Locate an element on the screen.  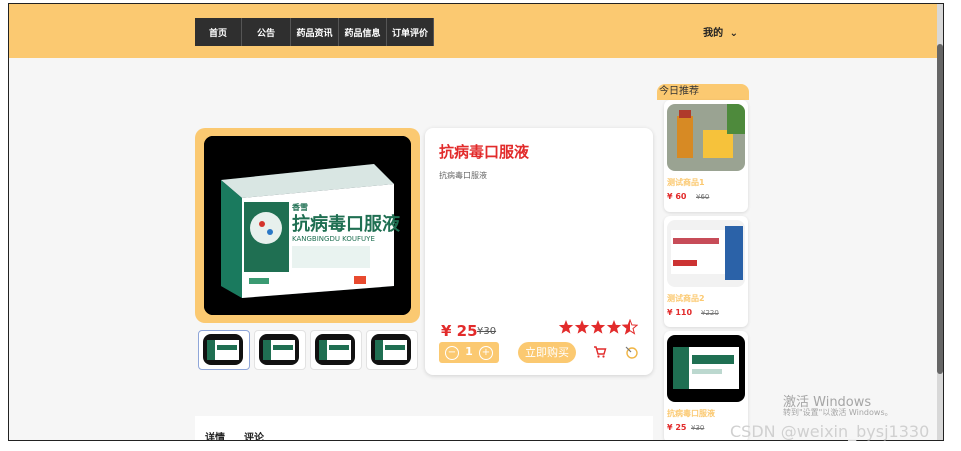
nav-notice: 公告 is located at coordinates (266, 32).